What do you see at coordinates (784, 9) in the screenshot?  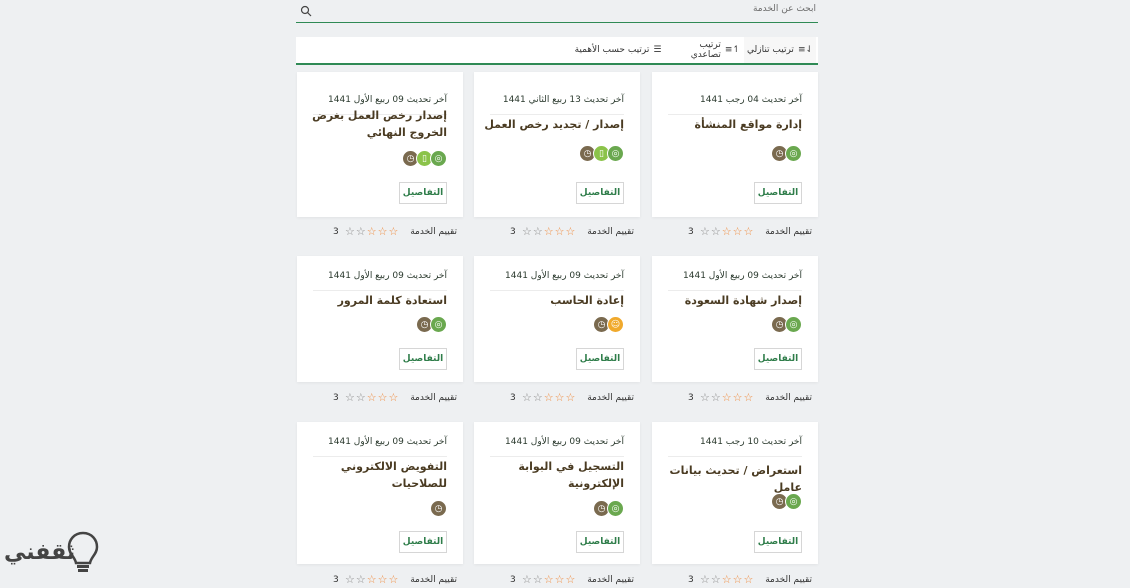 I see `search-input: ابحث عن الخدمة` at bounding box center [784, 9].